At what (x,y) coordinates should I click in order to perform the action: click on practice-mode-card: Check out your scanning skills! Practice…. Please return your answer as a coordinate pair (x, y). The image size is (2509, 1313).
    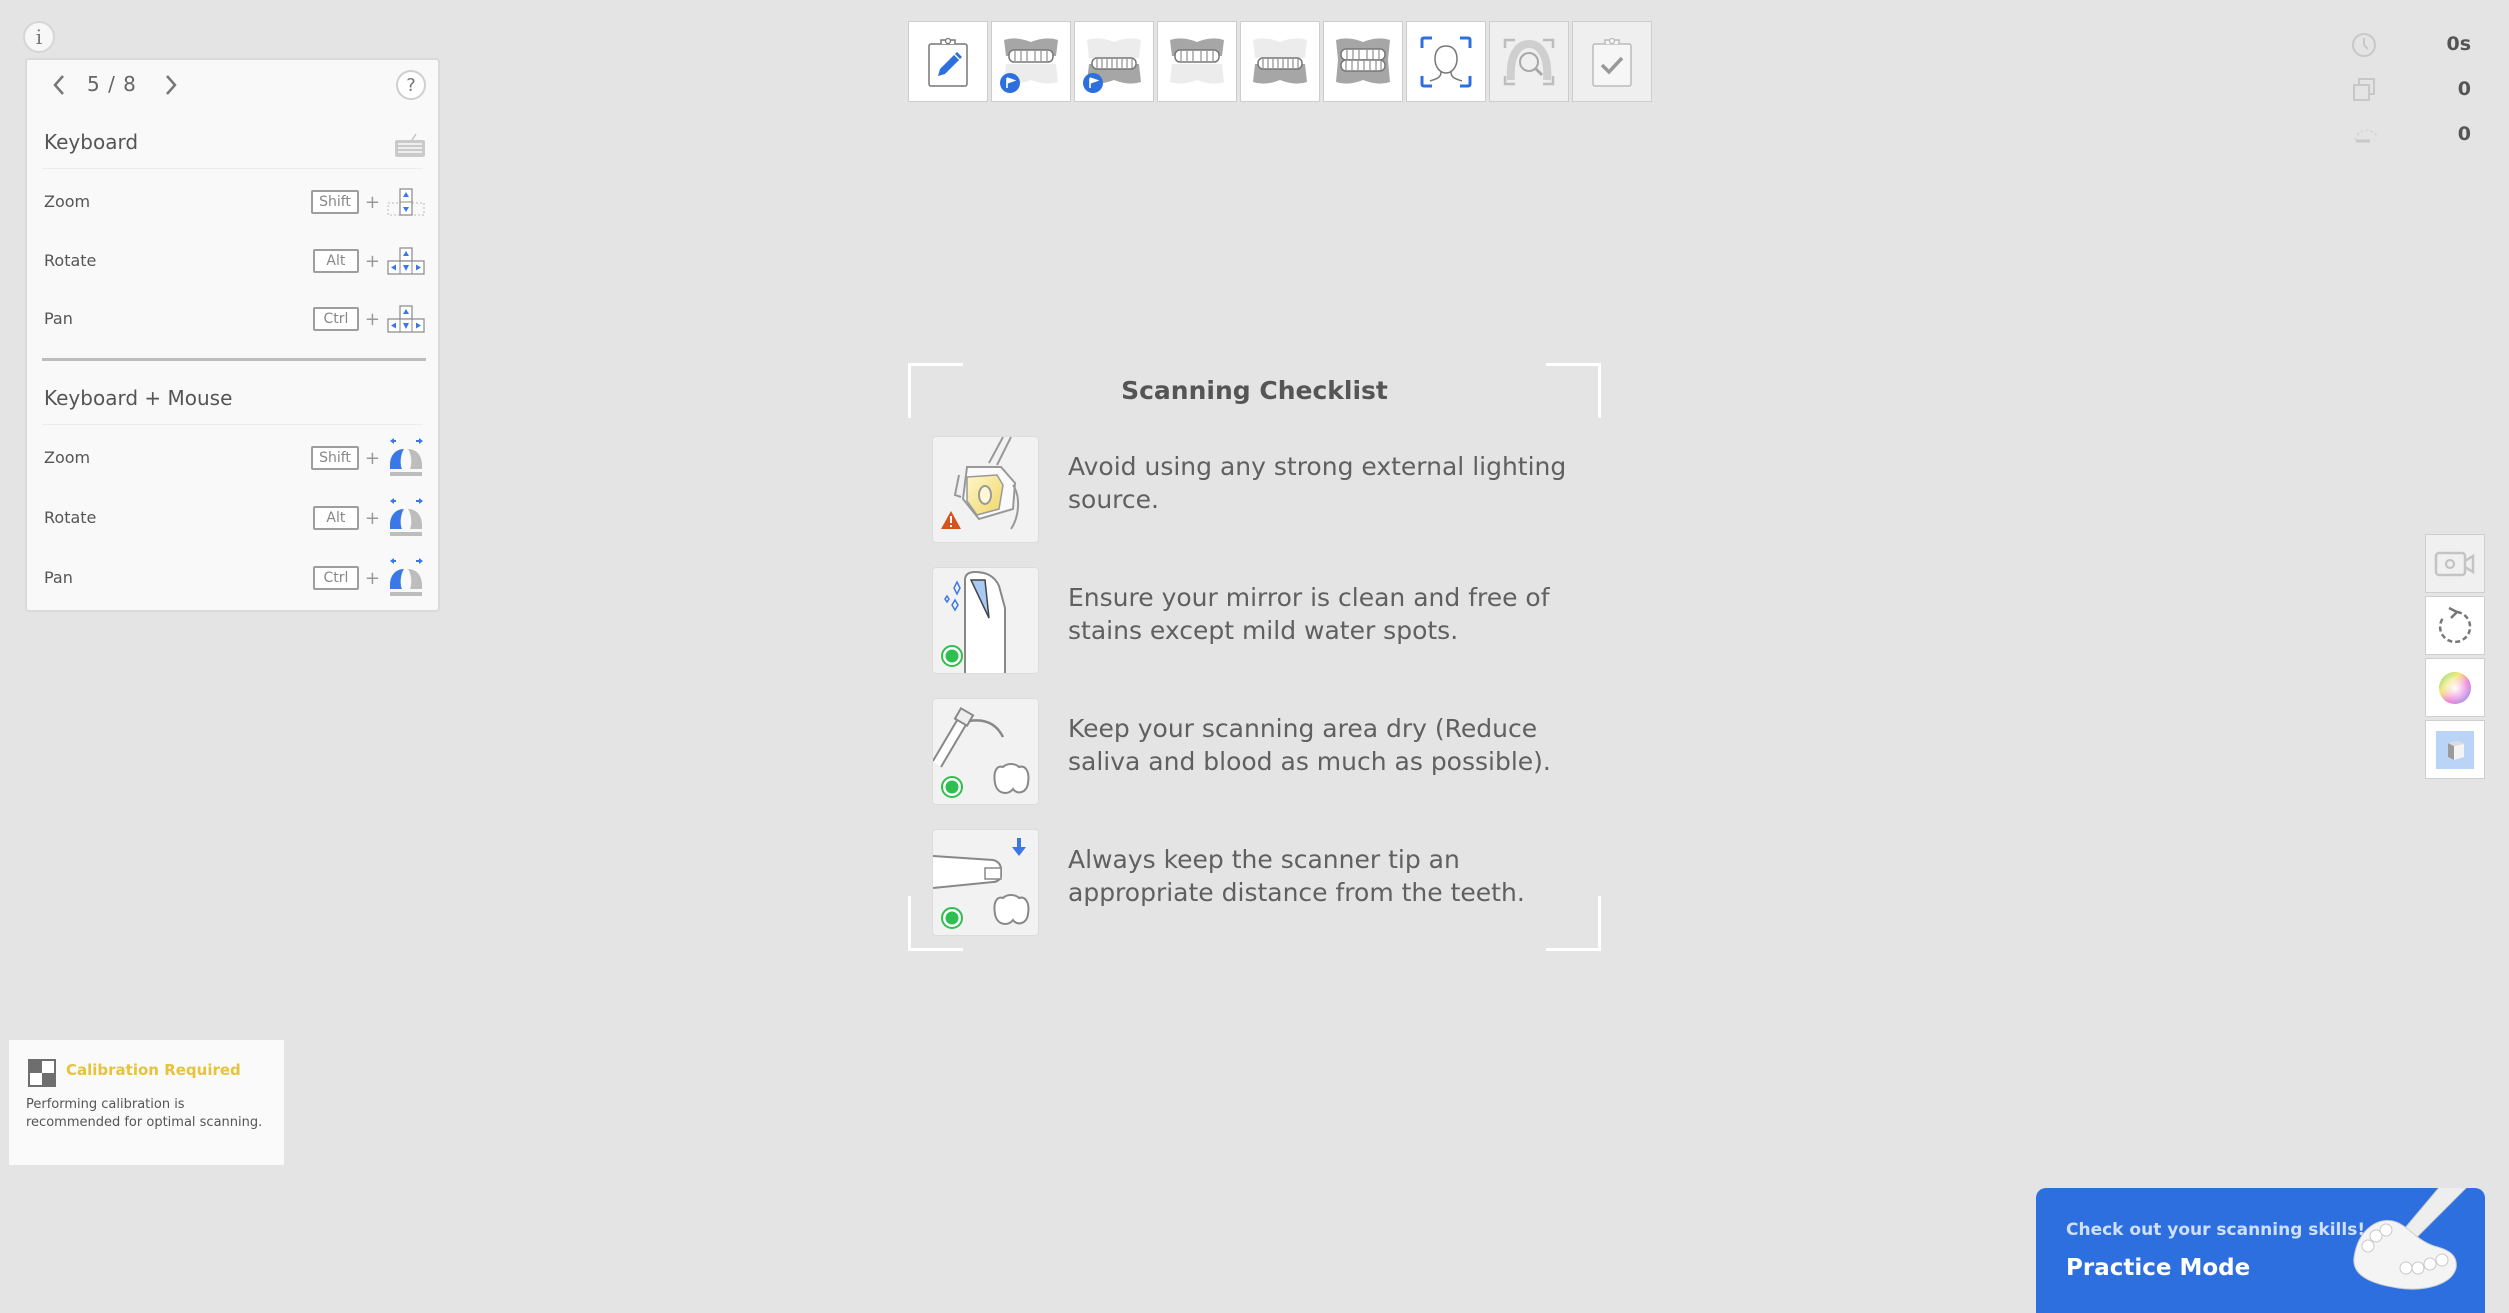
    Looking at the image, I should click on (2260, 1250).